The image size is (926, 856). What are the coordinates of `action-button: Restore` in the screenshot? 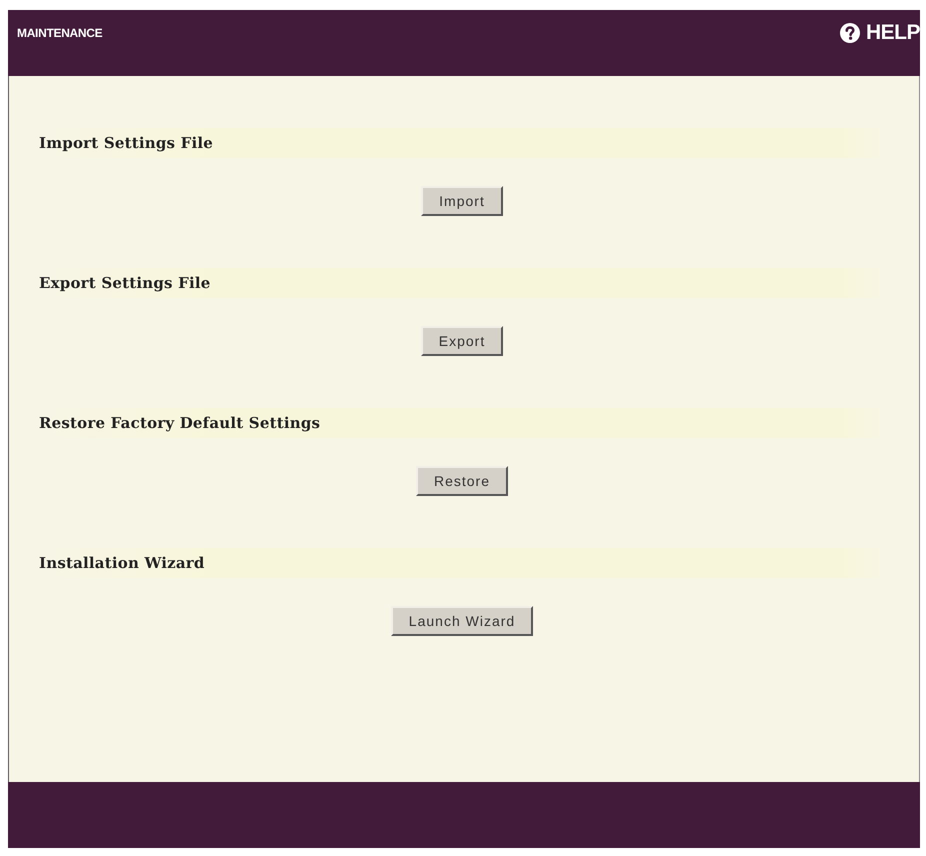 It's located at (462, 481).